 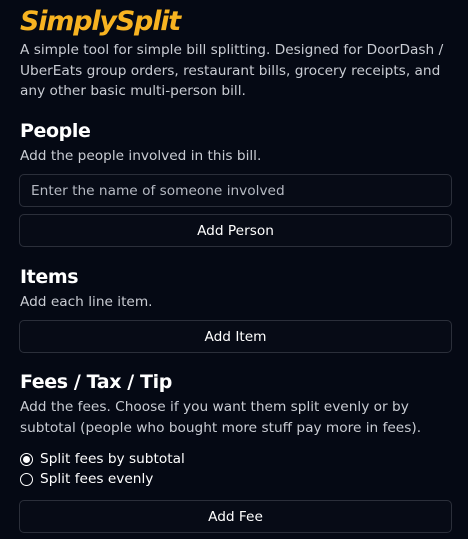 I want to click on radio-selected-icon, so click(x=26, y=459).